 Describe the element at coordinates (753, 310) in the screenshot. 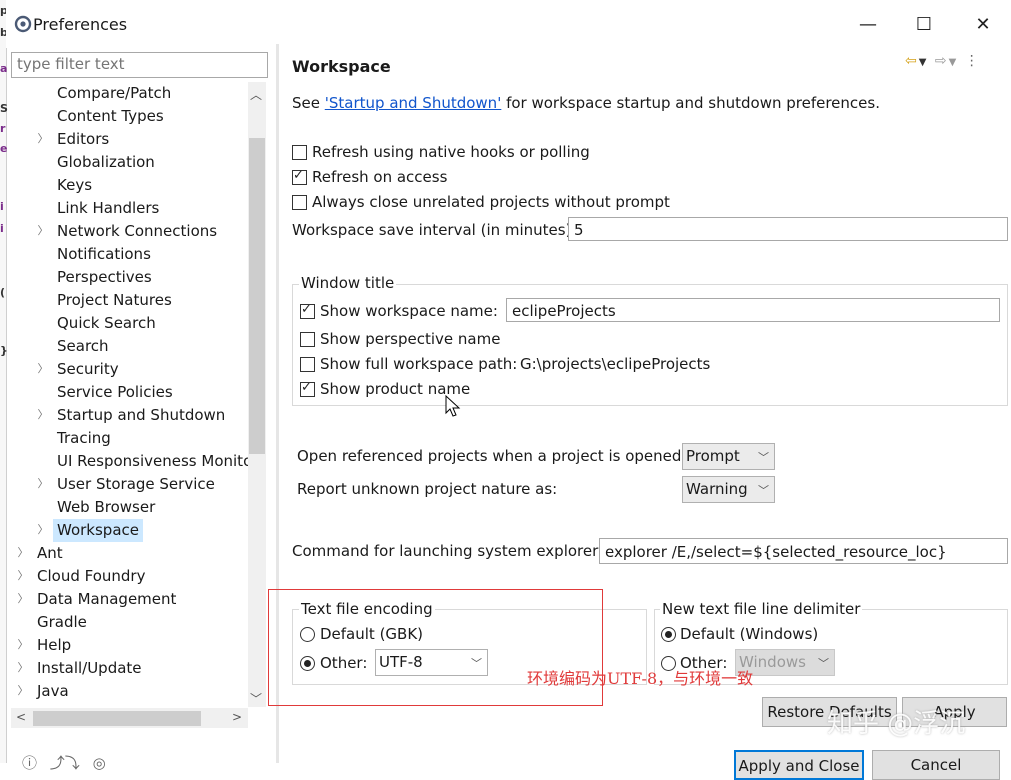

I see `workspace-name-input: eclipeProjects` at that location.